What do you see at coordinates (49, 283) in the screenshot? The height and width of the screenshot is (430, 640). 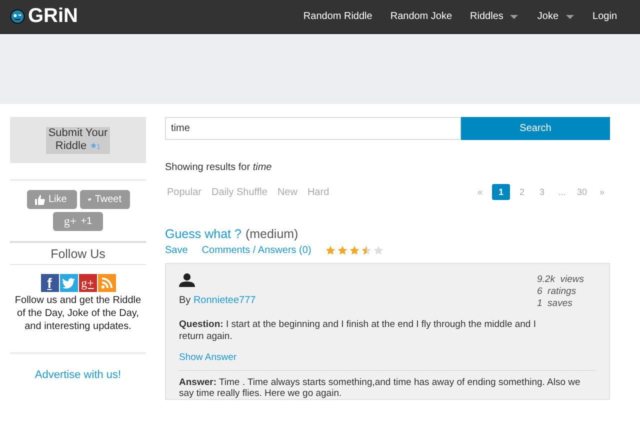 I see `facebook-icon: f` at bounding box center [49, 283].